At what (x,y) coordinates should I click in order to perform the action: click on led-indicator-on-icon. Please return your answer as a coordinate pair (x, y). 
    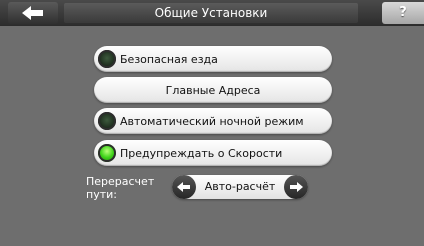
    Looking at the image, I should click on (107, 153).